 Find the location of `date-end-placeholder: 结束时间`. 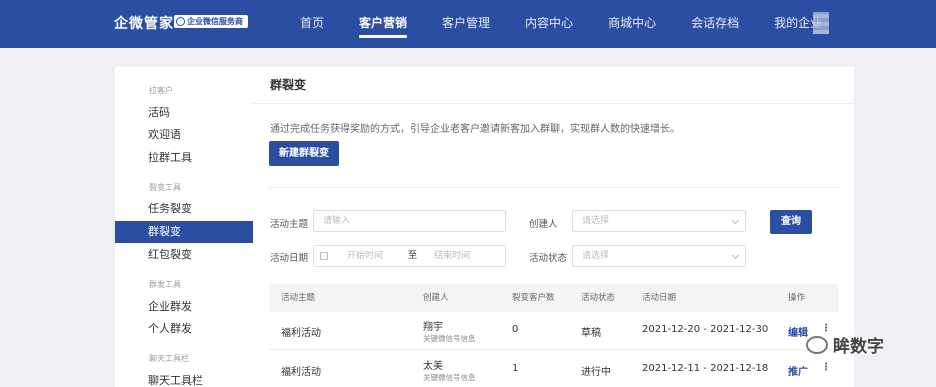

date-end-placeholder: 结束时间 is located at coordinates (452, 256).